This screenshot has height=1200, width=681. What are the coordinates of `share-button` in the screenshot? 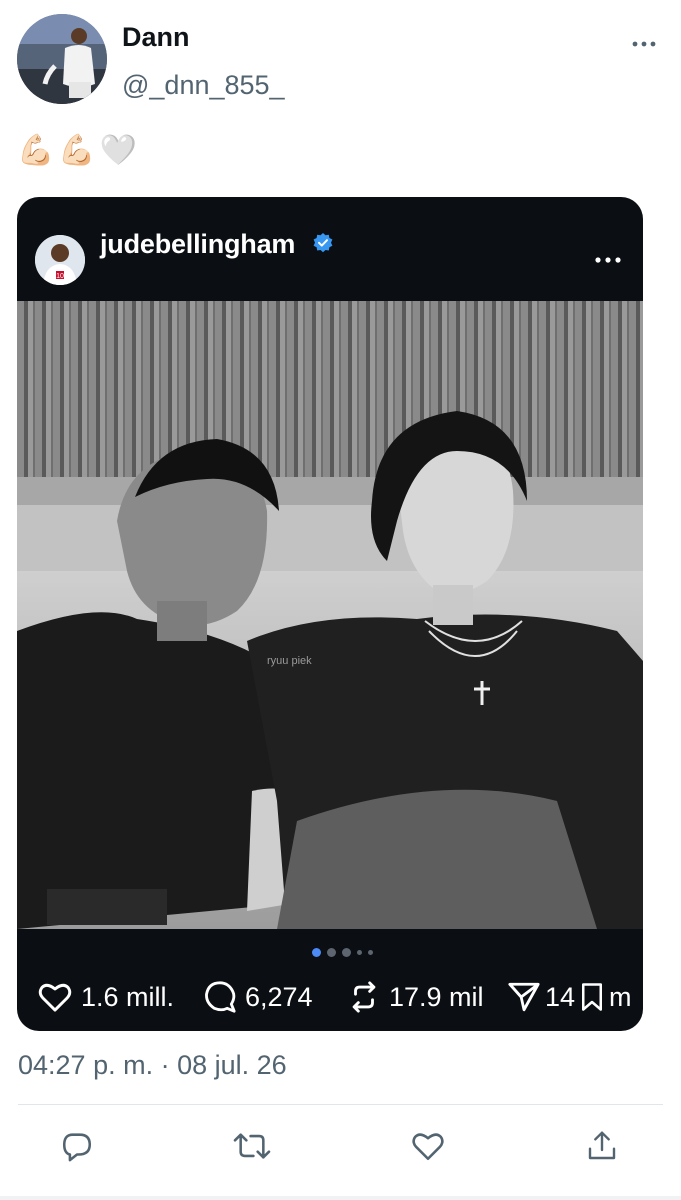 It's located at (602, 1146).